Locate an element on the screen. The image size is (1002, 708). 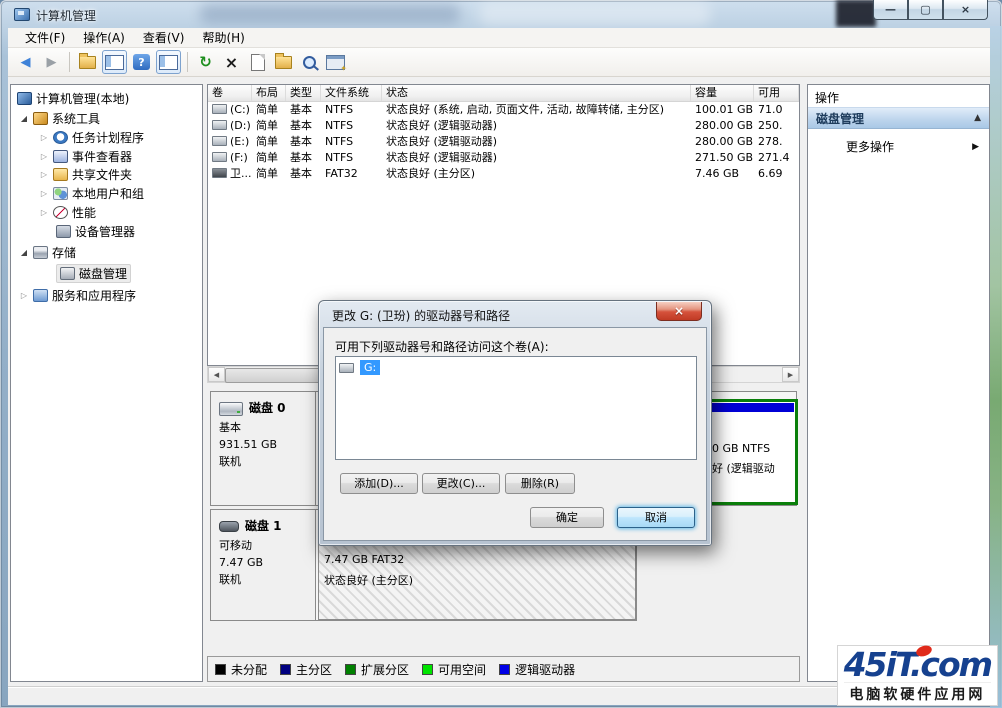
column-header-layout: 布局 is located at coordinates (269, 93).